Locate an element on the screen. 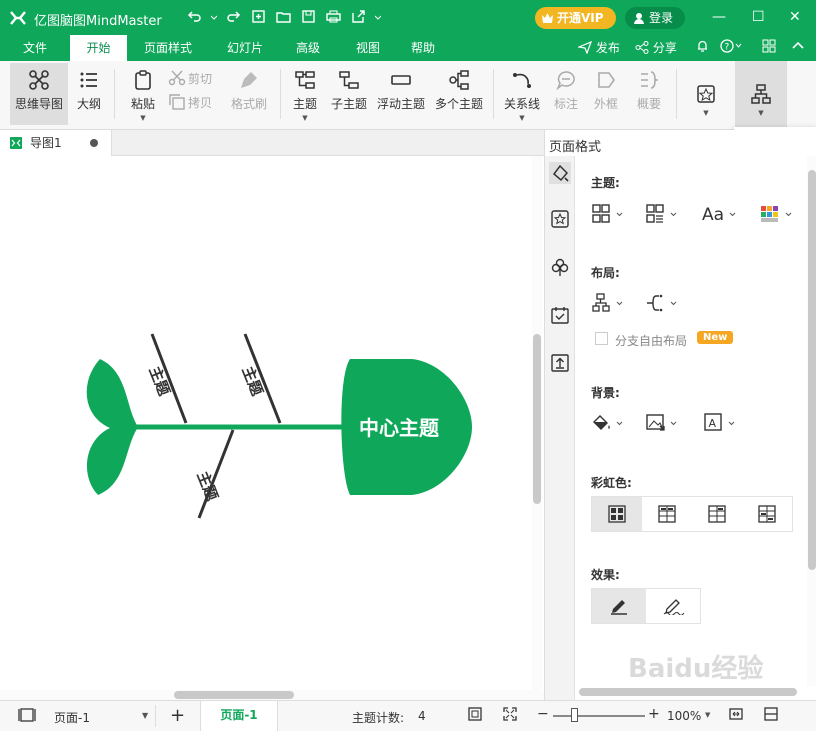 The image size is (816, 731). icon-insert-button: ▼ is located at coordinates (706, 94).